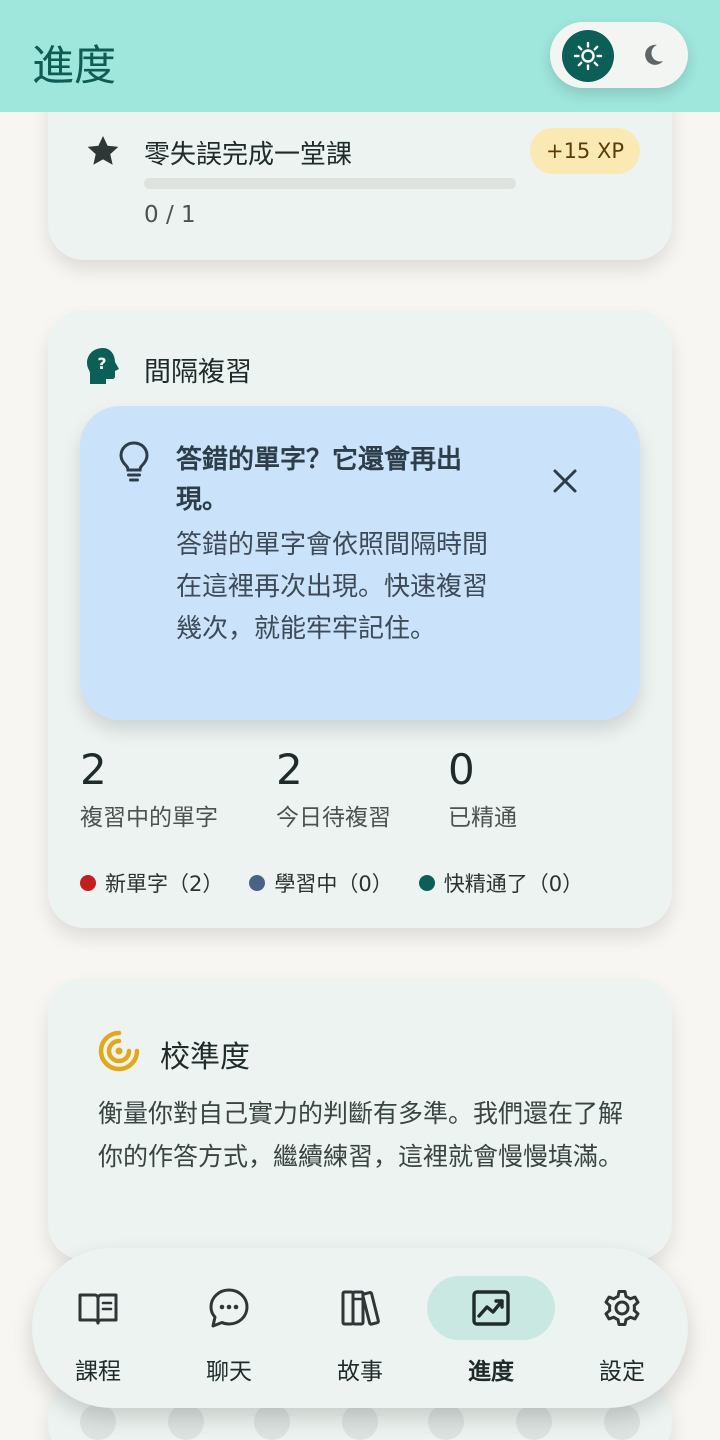 The image size is (720, 1440). Describe the element at coordinates (332, 587) in the screenshot. I see `tip-body: 答錯的單字會依照間隔時間在這裡再次出現。快速複習幾次，就能牢牢記住。` at that location.